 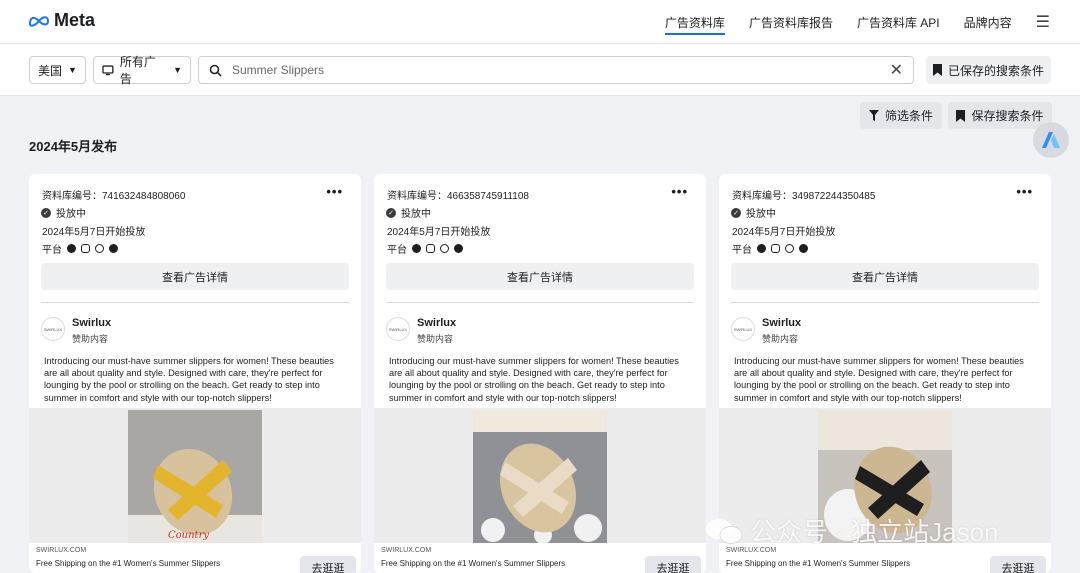 What do you see at coordinates (694, 22) in the screenshot?
I see `nav-ad-library: 广告资料库` at bounding box center [694, 22].